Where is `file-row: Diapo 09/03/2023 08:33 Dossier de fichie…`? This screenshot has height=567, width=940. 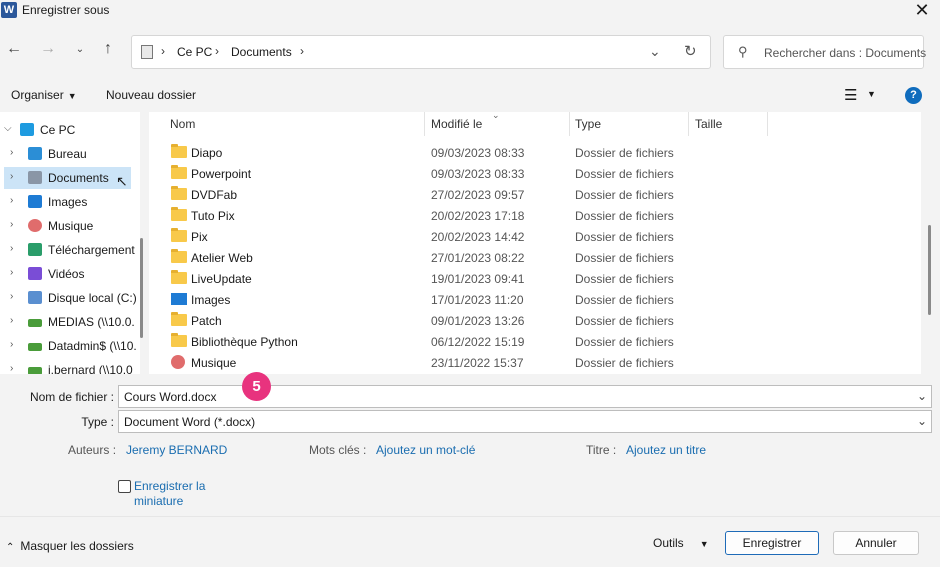 file-row: Diapo 09/03/2023 08:33 Dossier de fichie… is located at coordinates (535, 152).